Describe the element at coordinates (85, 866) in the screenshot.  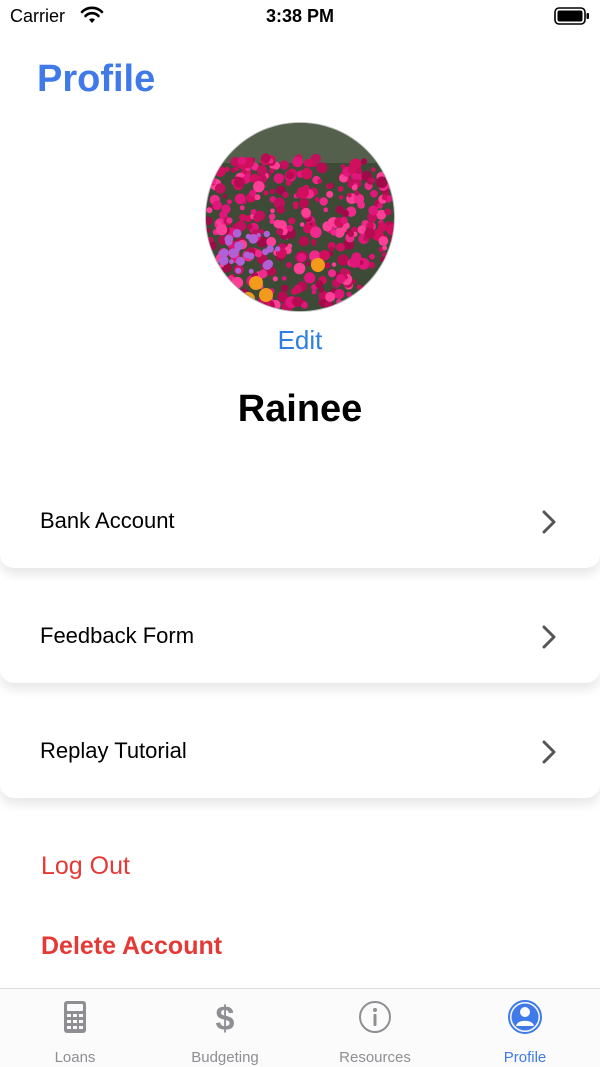
I see `log-out-button: Log Out` at that location.